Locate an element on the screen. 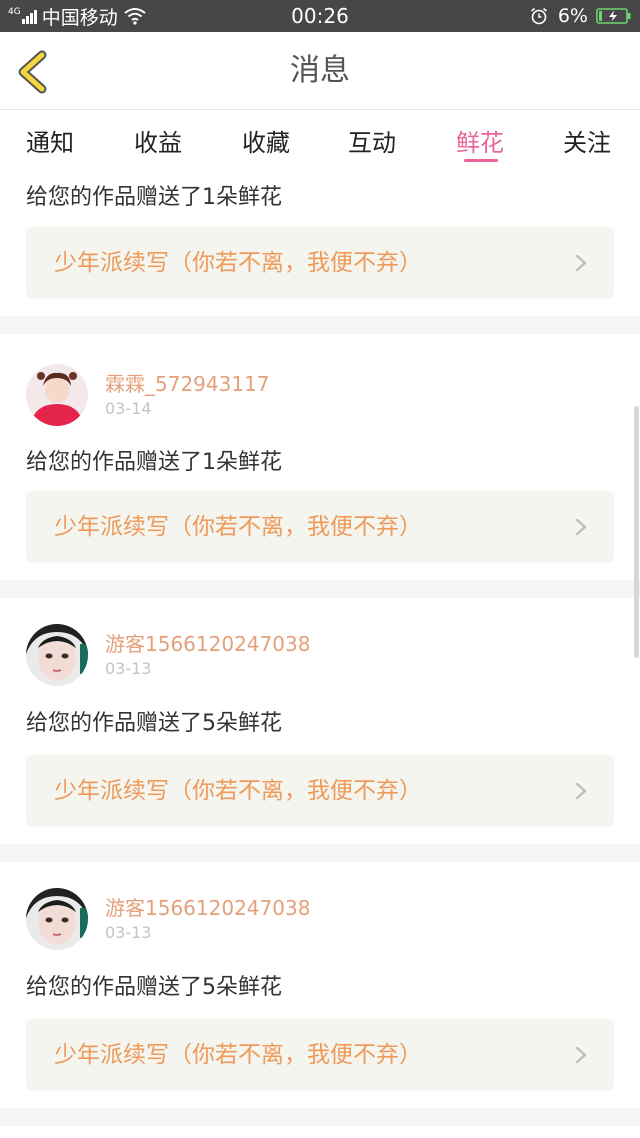 This screenshot has width=640, height=1138. list-item: 给您的作品赠送了1朵鲜花 少年派续写（你若不离，我便不弃） is located at coordinates (320, 242).